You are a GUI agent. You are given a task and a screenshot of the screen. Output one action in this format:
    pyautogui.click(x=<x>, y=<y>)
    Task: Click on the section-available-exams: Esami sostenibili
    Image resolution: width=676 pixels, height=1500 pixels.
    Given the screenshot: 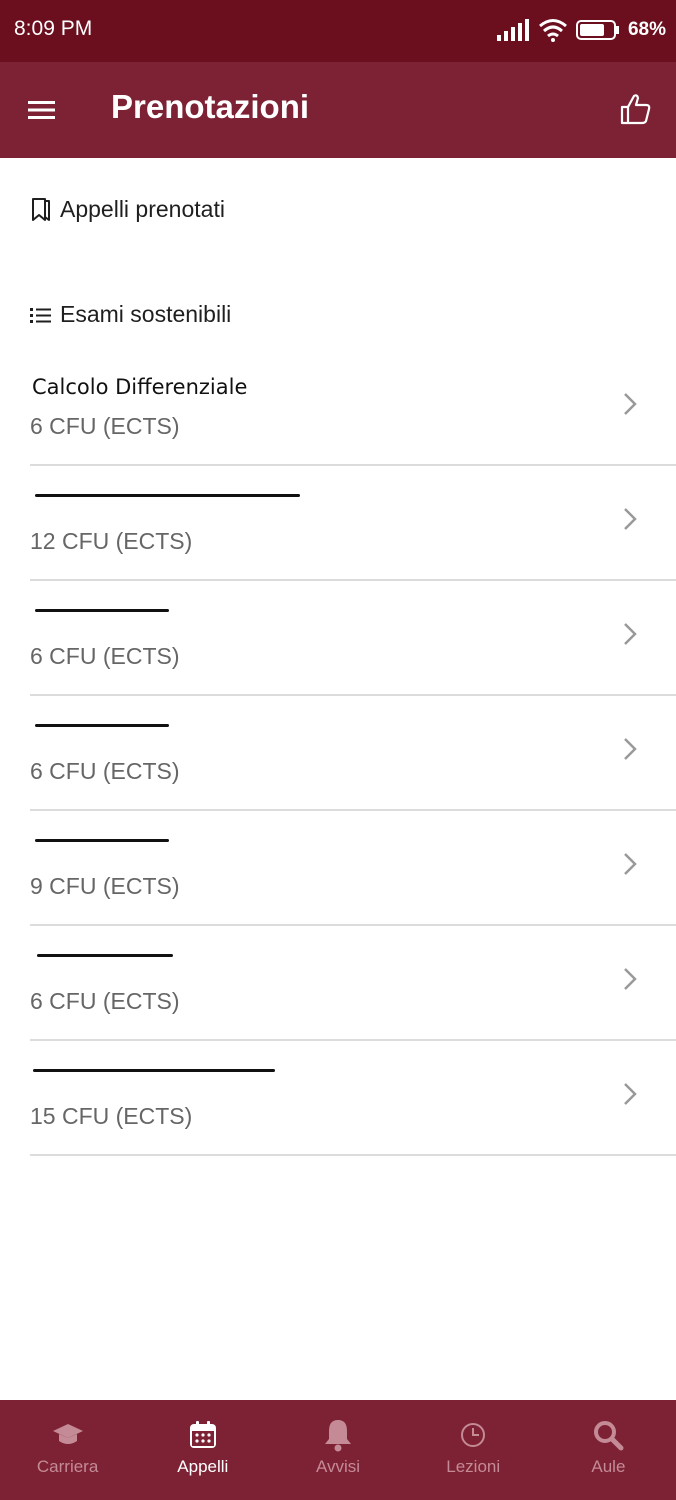 What is the action you would take?
    pyautogui.click(x=130, y=314)
    